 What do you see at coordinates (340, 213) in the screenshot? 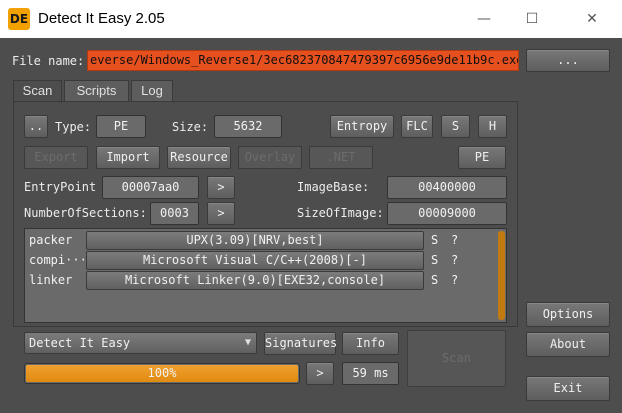
I see `size-of-image-label: SizeOfImage:` at bounding box center [340, 213].